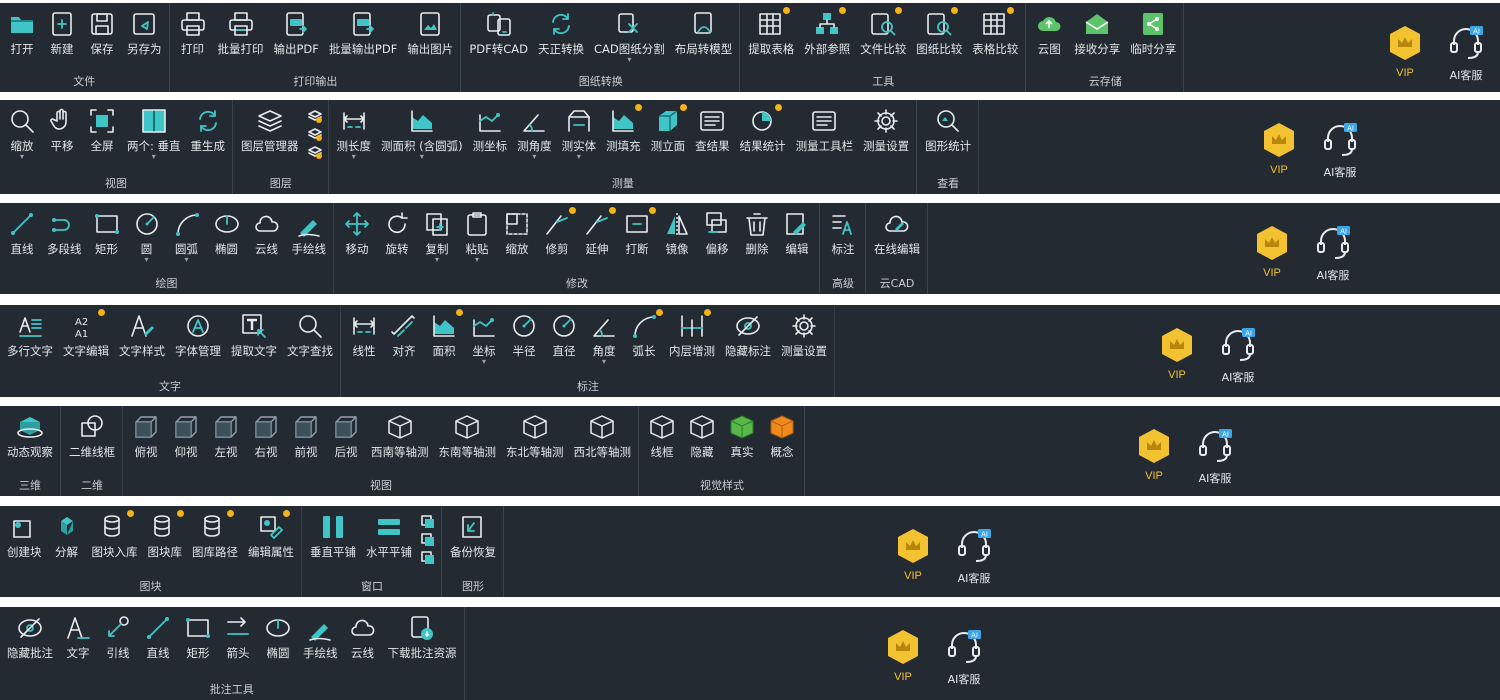 Image resolution: width=1500 pixels, height=700 pixels. I want to click on tool-button: 圆 ▾, so click(147, 236).